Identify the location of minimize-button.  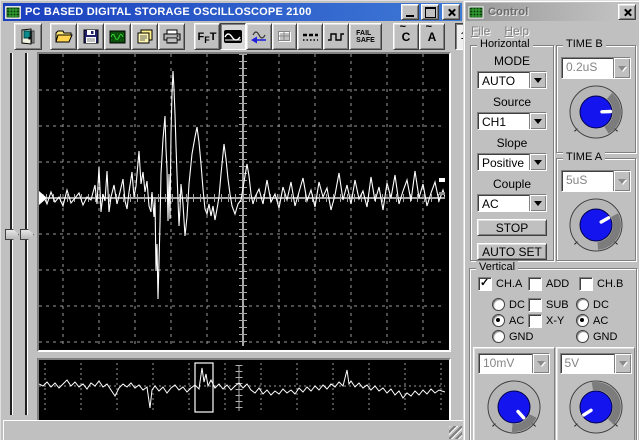
(410, 12).